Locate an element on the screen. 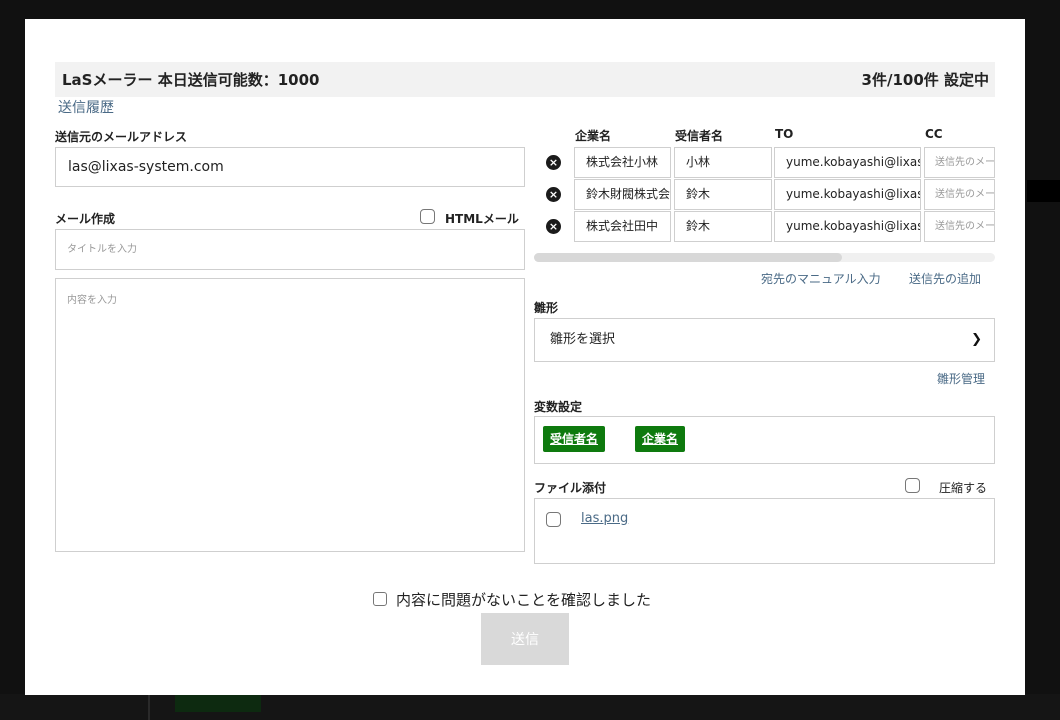 This screenshot has width=1060, height=720. send-history-link: 送信履歴 is located at coordinates (86, 107).